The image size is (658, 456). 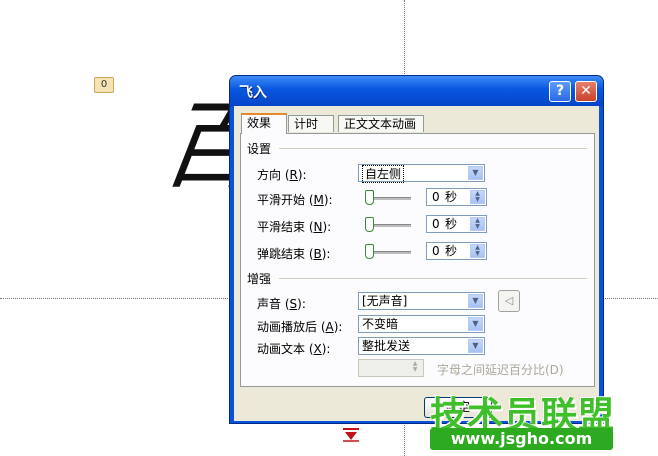 I want to click on tab-text-animation: 正文文本动画, so click(x=381, y=123).